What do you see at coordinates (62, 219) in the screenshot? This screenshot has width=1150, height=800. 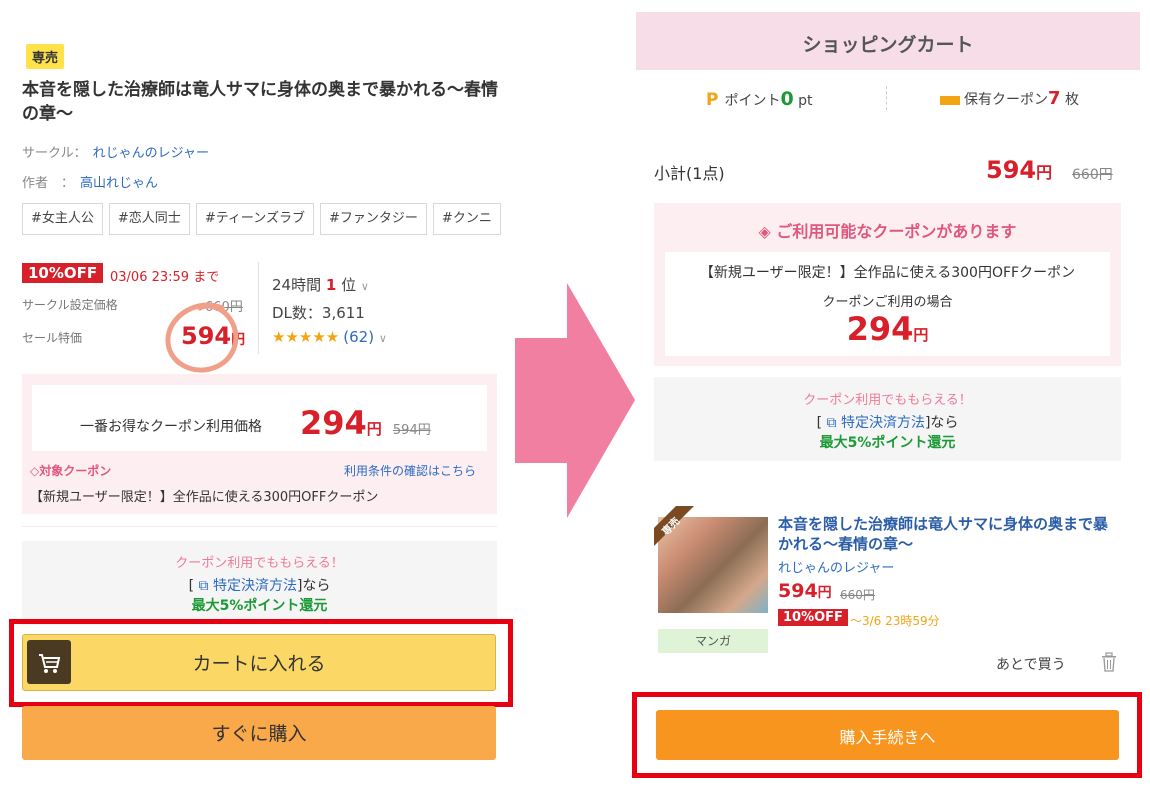 I see `tag-item: #女主人公` at bounding box center [62, 219].